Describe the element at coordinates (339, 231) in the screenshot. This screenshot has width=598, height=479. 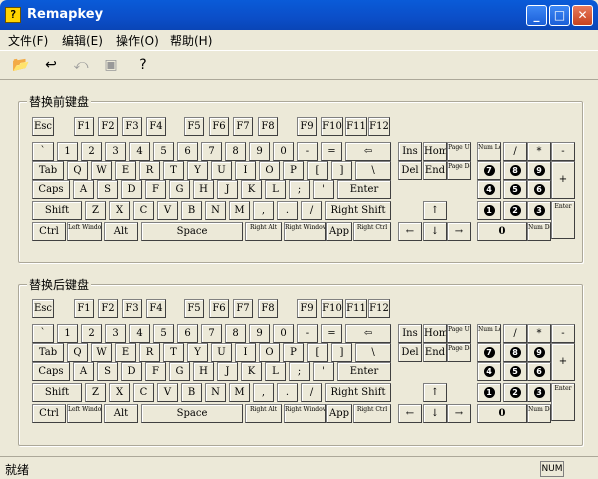
I see `before-key-app: App` at that location.